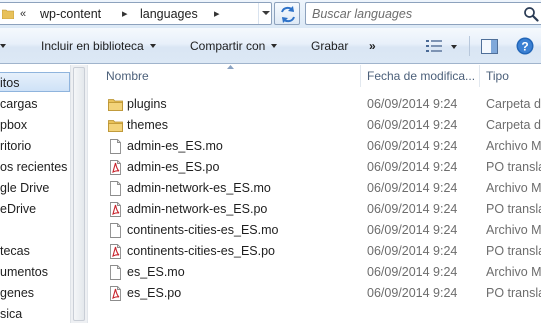 The image size is (541, 323). What do you see at coordinates (169, 14) in the screenshot?
I see `breadcrumb-item-languages: languages` at bounding box center [169, 14].